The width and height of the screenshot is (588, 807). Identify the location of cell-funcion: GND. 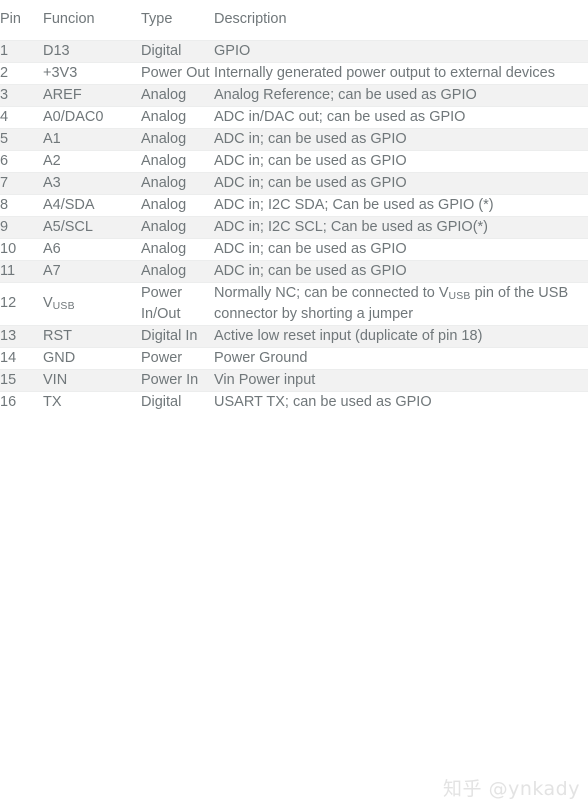
(59, 357).